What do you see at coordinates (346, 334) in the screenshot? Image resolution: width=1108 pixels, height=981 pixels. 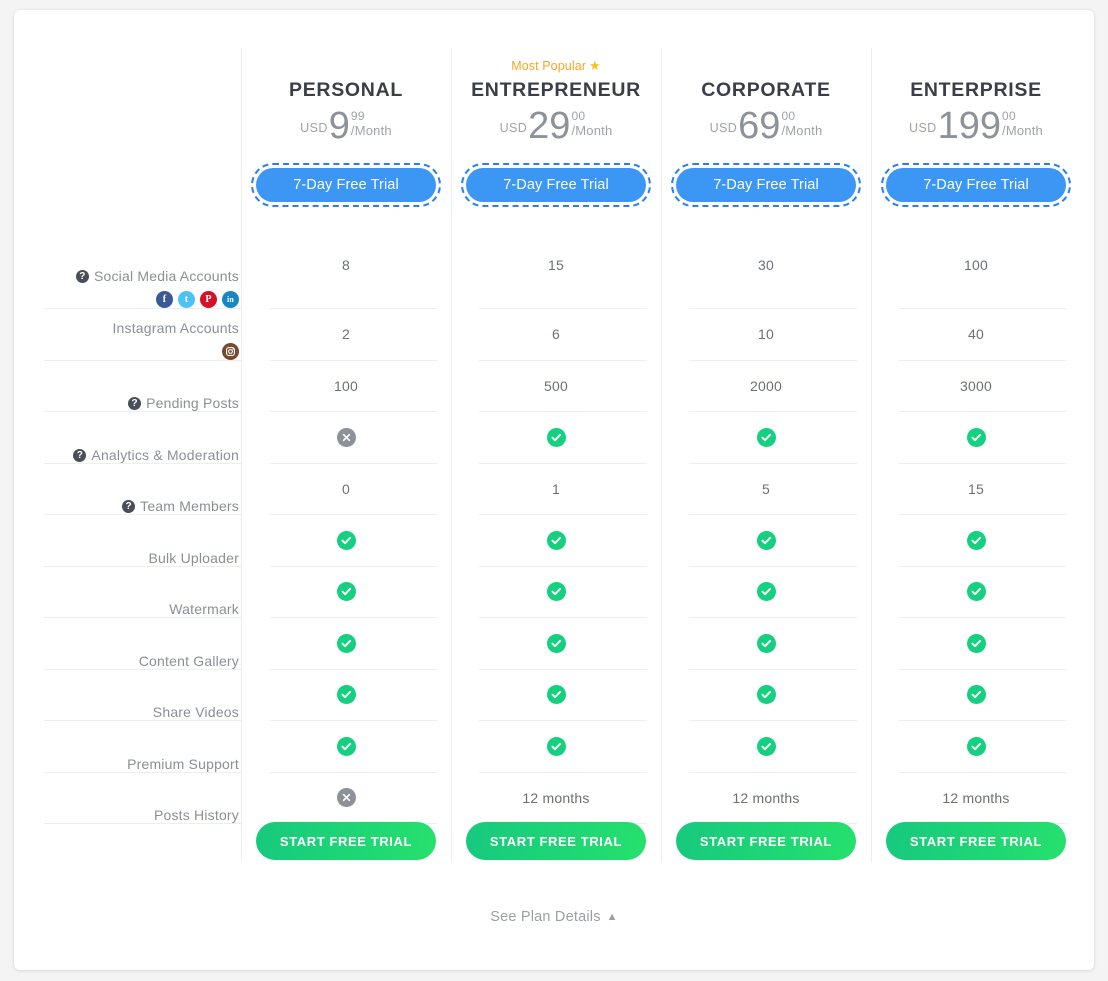 I see `feature-value-cell: 2` at bounding box center [346, 334].